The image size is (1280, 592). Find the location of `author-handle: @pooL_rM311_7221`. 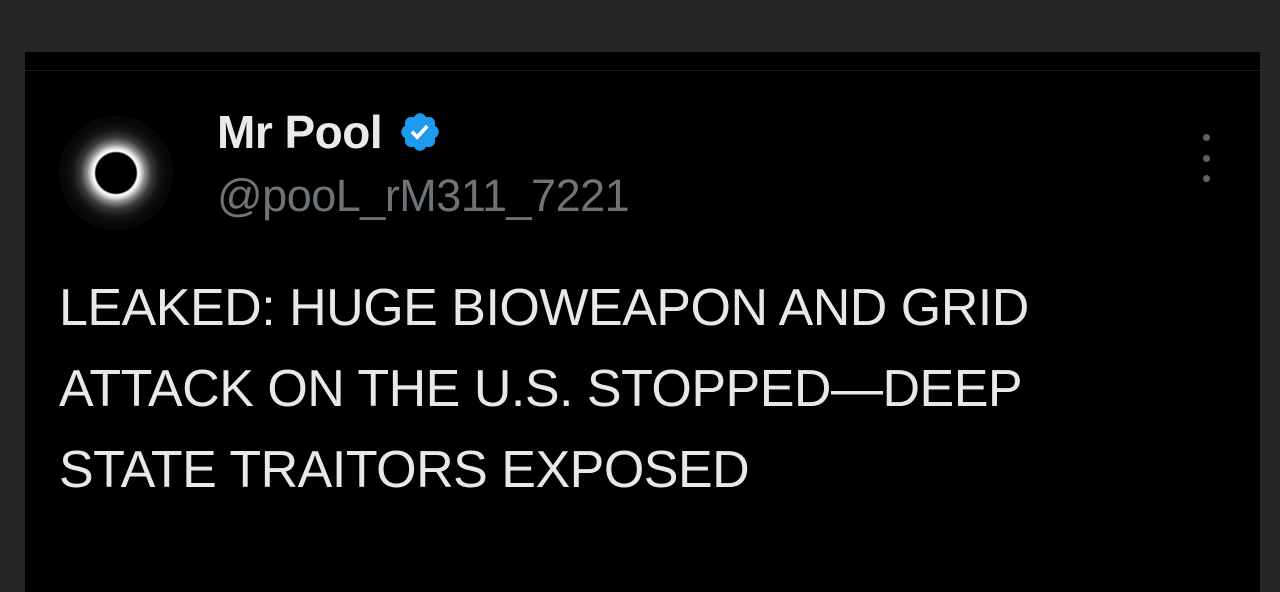

author-handle: @pooL_rM311_7221 is located at coordinates (423, 196).